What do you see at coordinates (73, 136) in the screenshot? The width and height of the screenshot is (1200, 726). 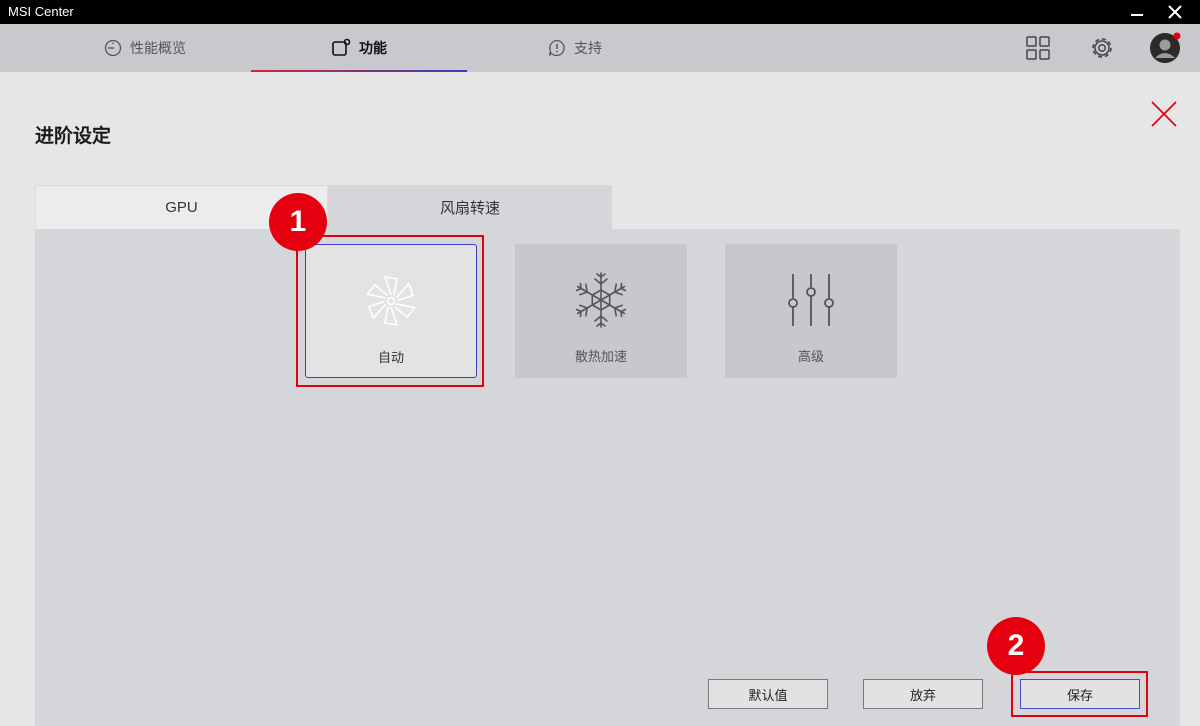 I see `page-title: 进阶设定` at bounding box center [73, 136].